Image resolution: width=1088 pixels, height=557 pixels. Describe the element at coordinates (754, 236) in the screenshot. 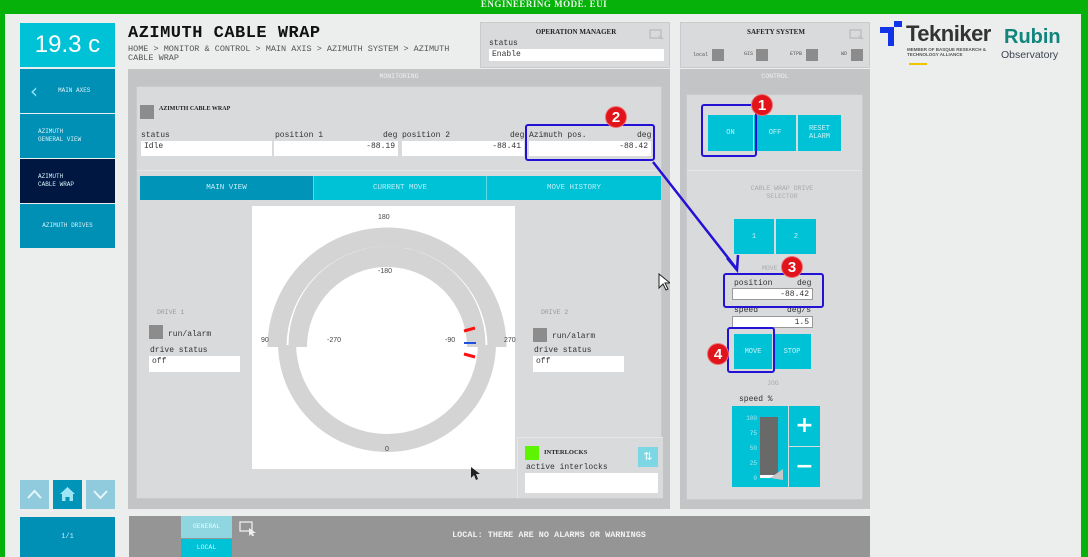

I see `drive-1-button: 1` at that location.